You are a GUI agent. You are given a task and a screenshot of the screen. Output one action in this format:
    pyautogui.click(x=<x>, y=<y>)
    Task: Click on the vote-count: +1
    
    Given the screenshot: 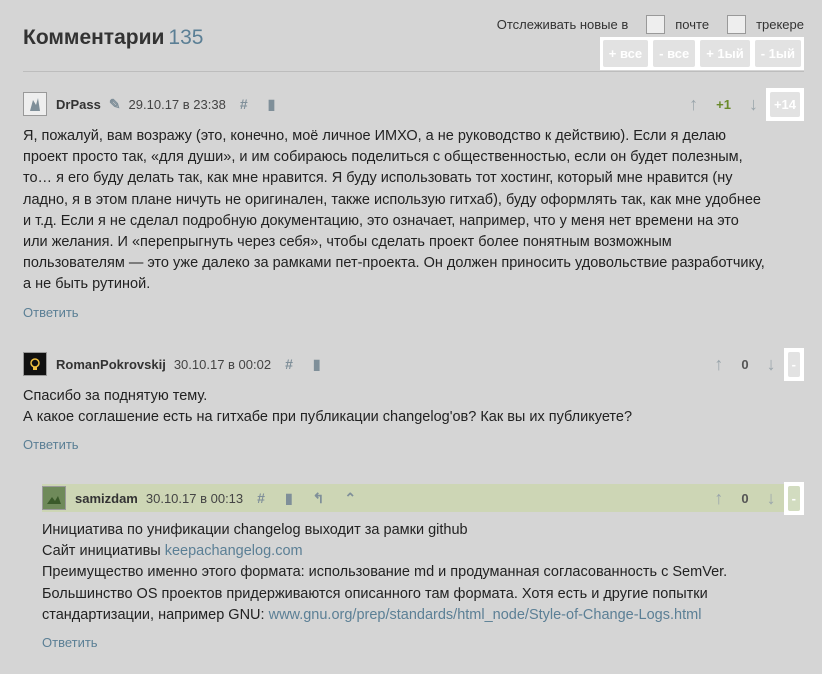 What is the action you would take?
    pyautogui.click(x=723, y=104)
    